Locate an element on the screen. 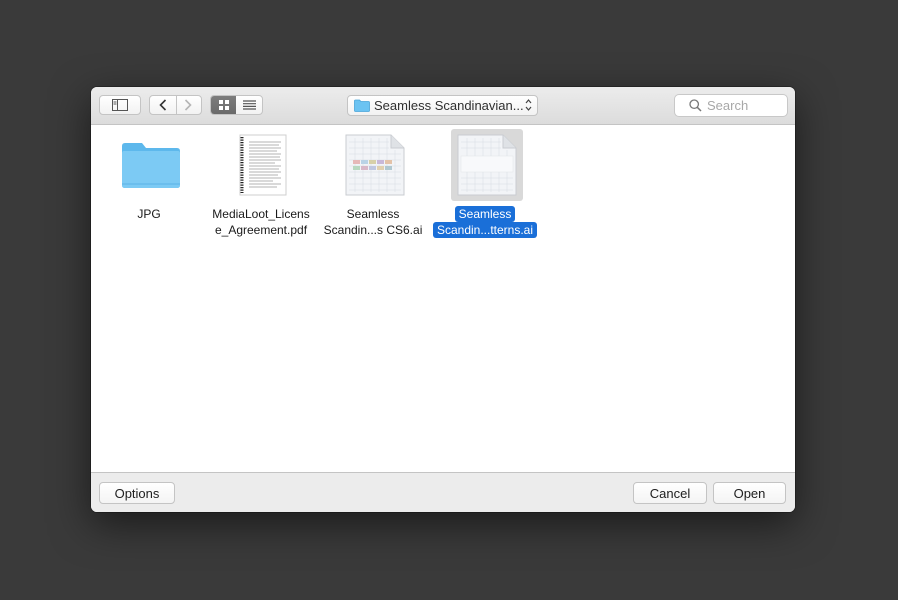 This screenshot has width=898, height=600. ai-thumbnail is located at coordinates (375, 165).